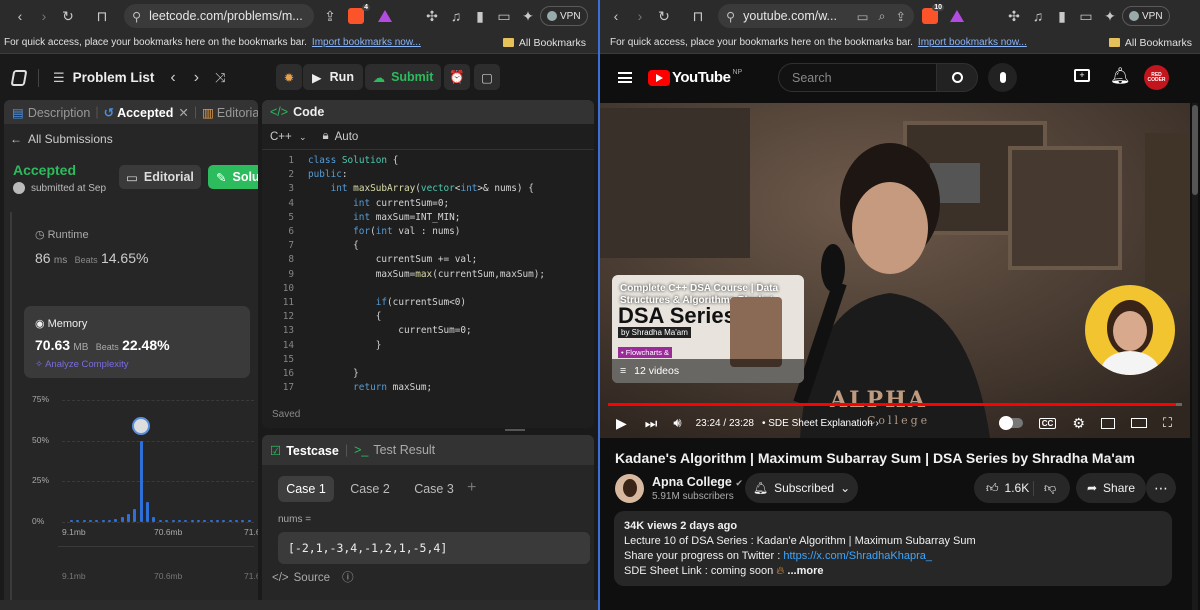 This screenshot has height=610, width=1200. What do you see at coordinates (895, 404) in the screenshot?
I see `video-progress-bar` at bounding box center [895, 404].